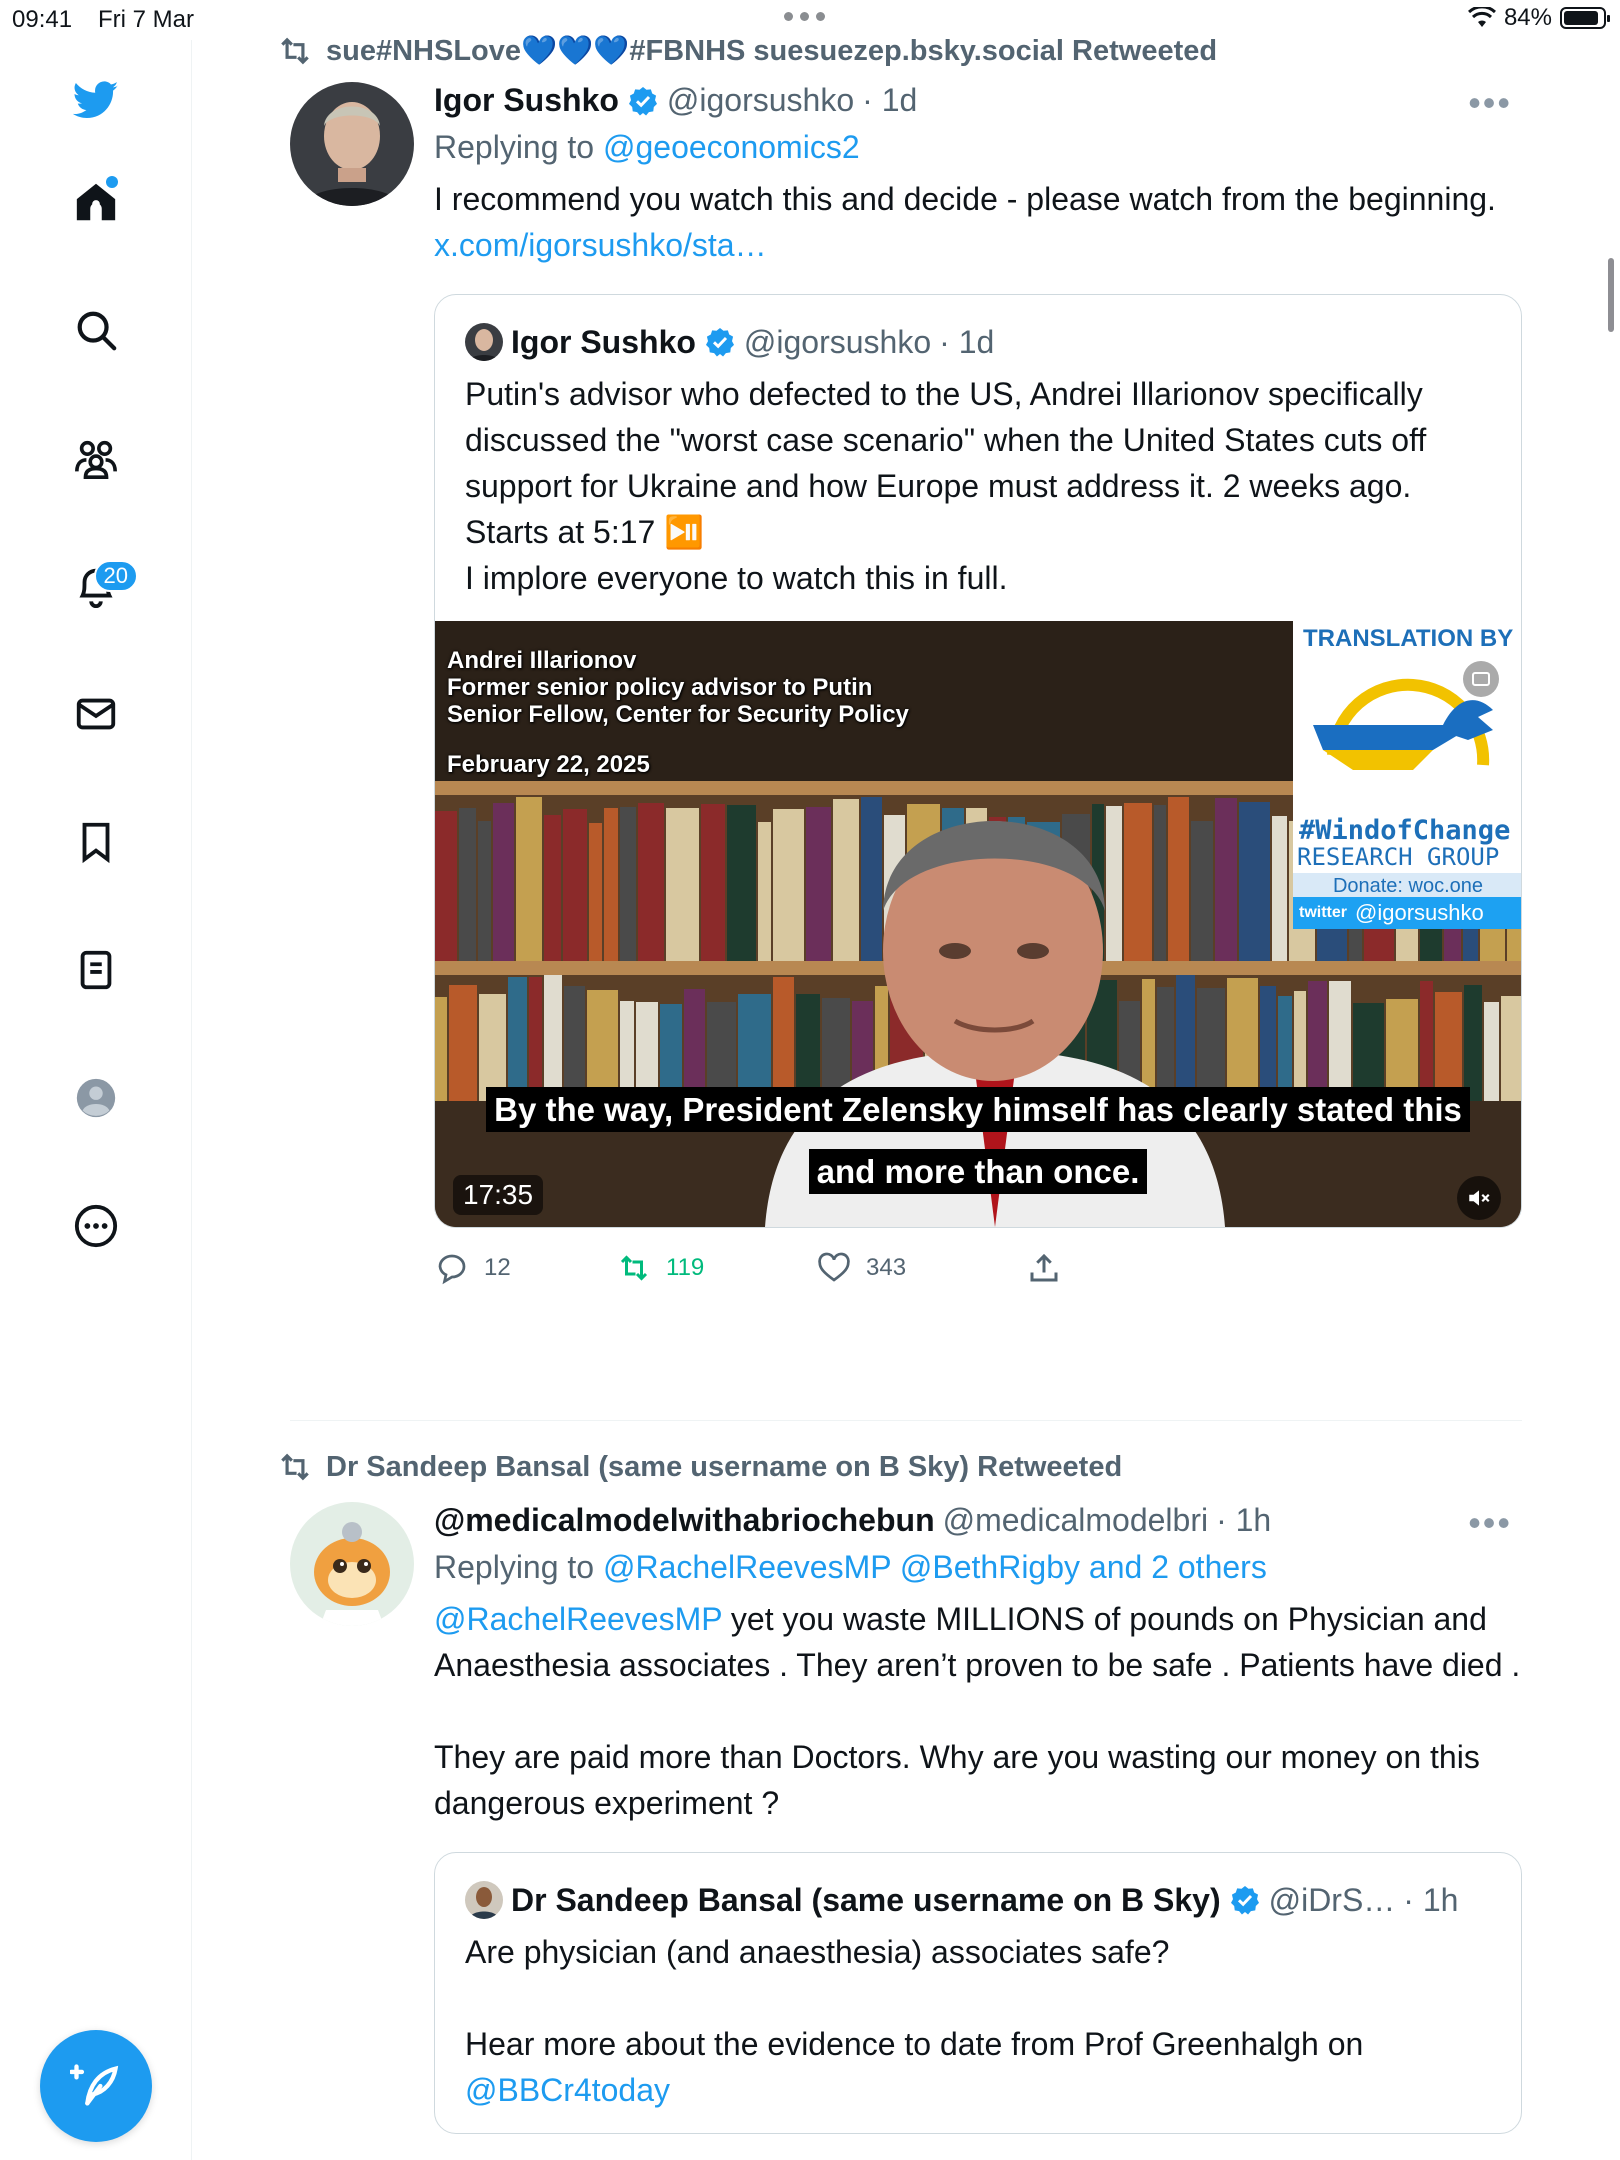 This screenshot has width=1620, height=2160. Describe the element at coordinates (804, 16) in the screenshot. I see `multitasking-dots-icon` at that location.